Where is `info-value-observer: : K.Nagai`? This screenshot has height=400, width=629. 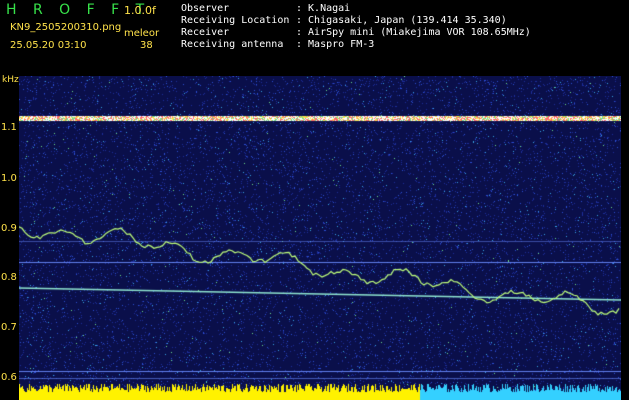 info-value-observer: : K.Nagai is located at coordinates (323, 8).